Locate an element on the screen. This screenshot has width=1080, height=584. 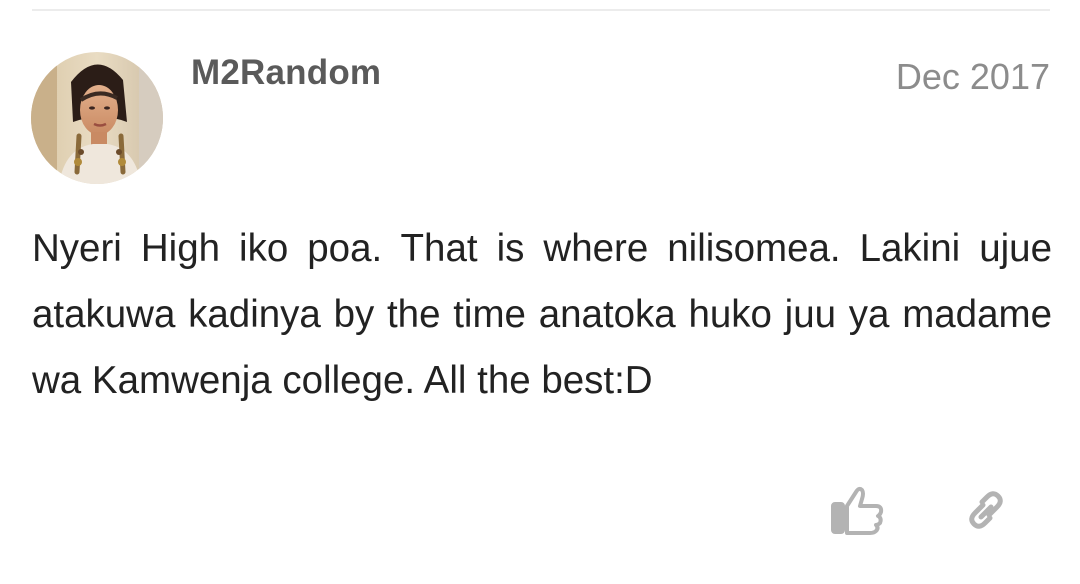
like-button is located at coordinates (858, 510).